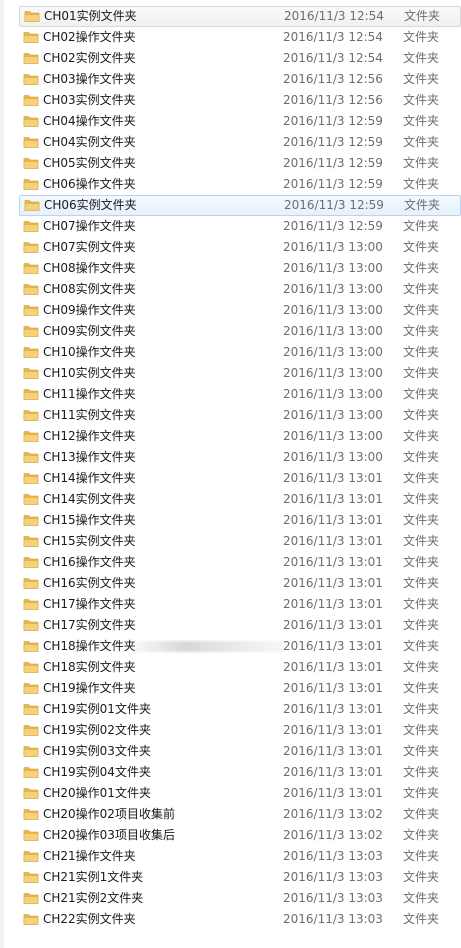 This screenshot has width=461, height=948. What do you see at coordinates (89, 646) in the screenshot?
I see `folder-name: CH18操作文件夹` at bounding box center [89, 646].